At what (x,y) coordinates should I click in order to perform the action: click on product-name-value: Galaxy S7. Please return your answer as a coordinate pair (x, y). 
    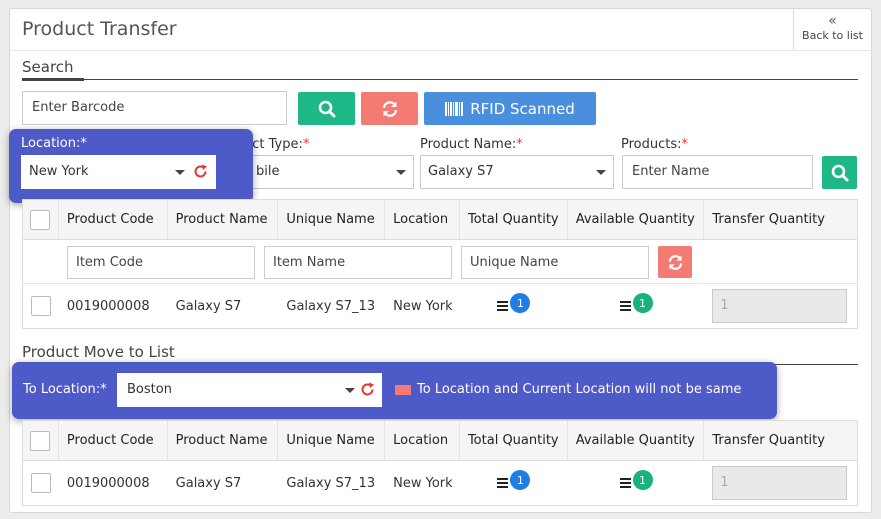
    Looking at the image, I should click on (461, 171).